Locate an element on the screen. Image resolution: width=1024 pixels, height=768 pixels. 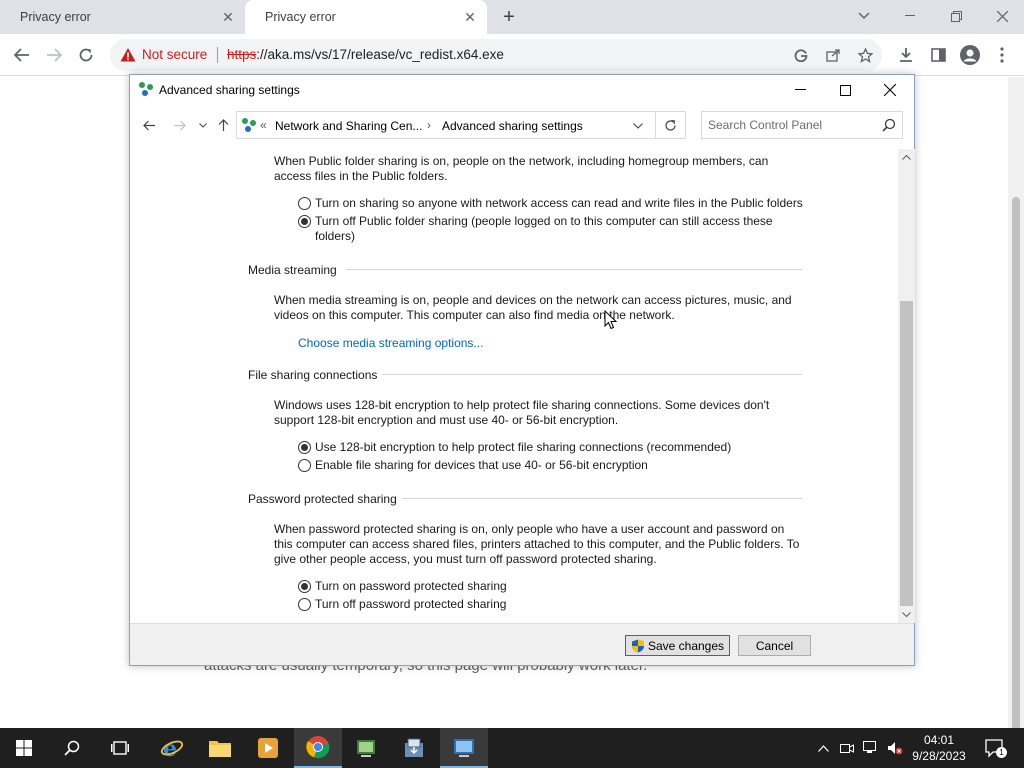
tab-strip: Privacy error ✕ Privacy error ✕ + is located at coordinates (512, 17).